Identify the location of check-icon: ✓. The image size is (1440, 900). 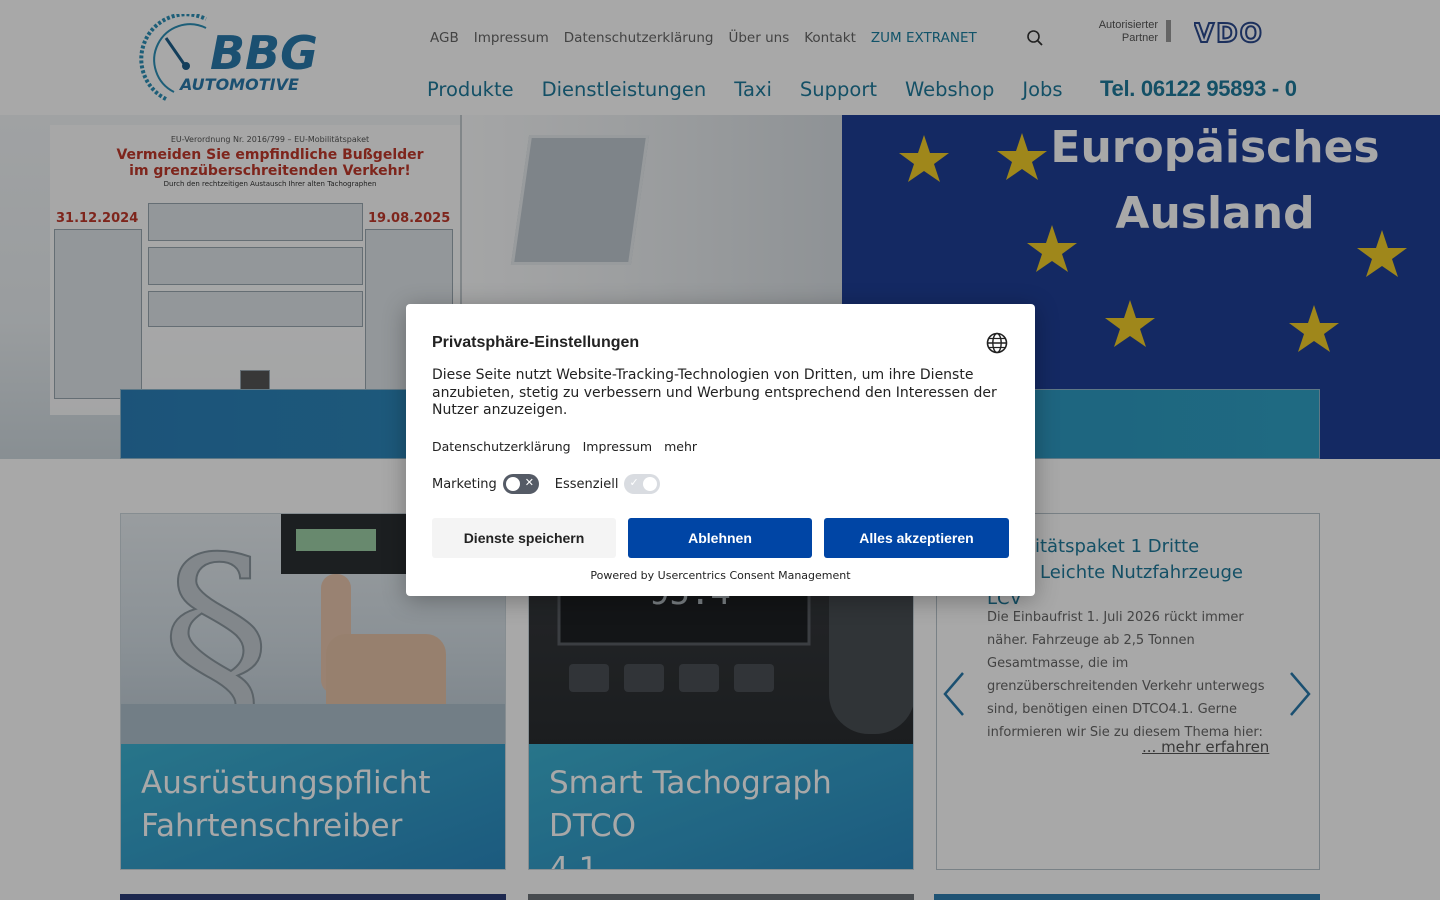
(634, 482).